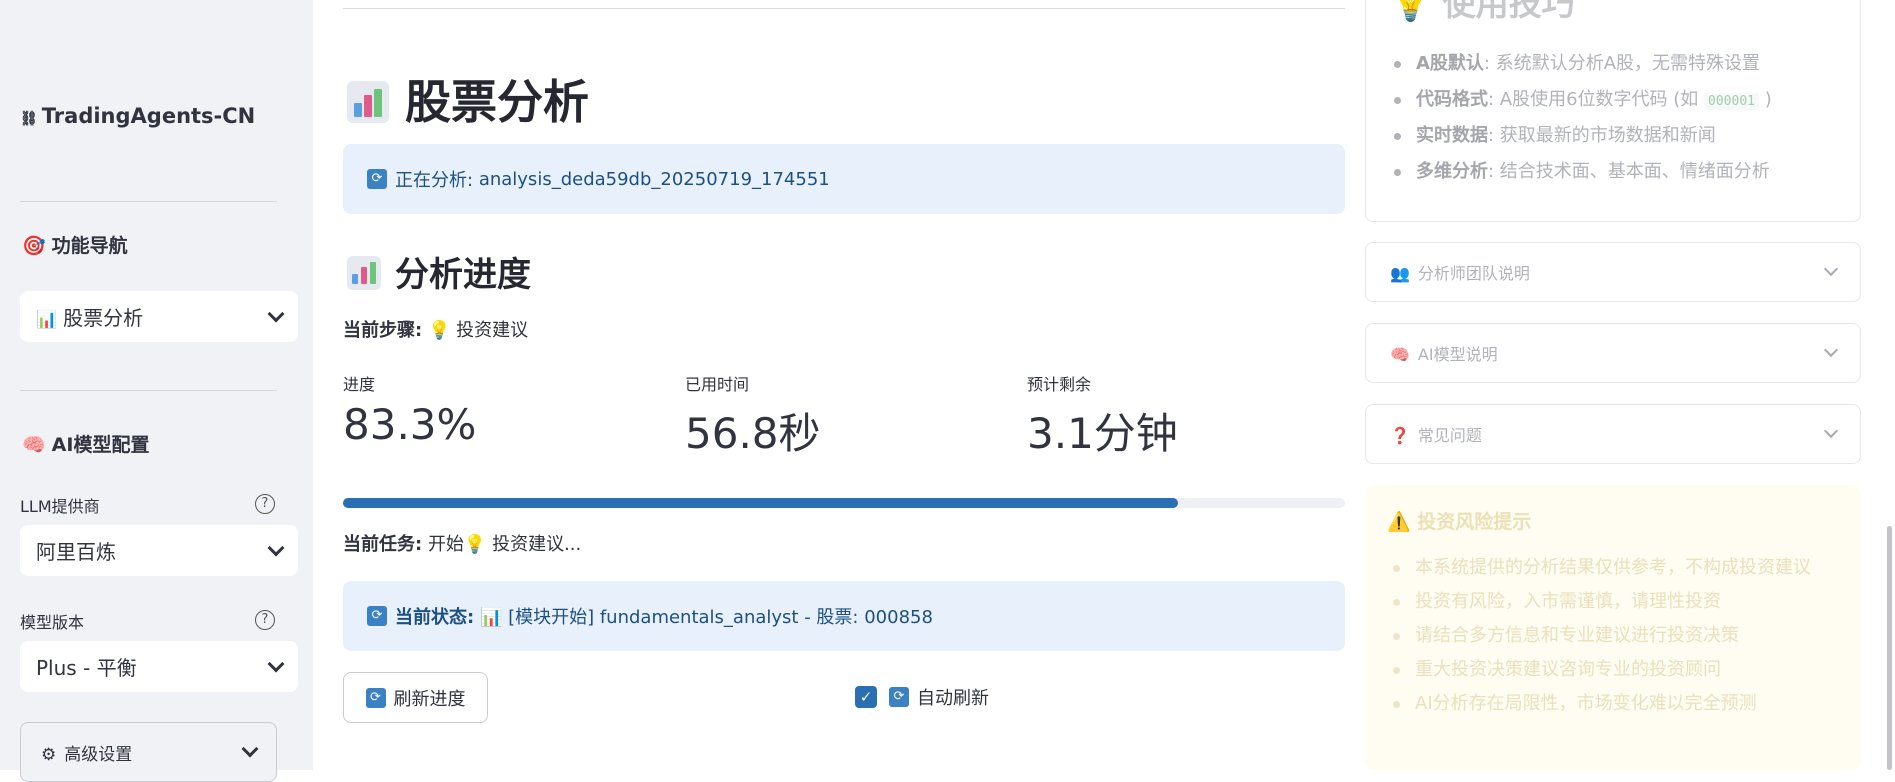 This screenshot has width=1895, height=782. What do you see at coordinates (86, 445) in the screenshot?
I see `ai-config-heading: 🧠 AI模型配置` at bounding box center [86, 445].